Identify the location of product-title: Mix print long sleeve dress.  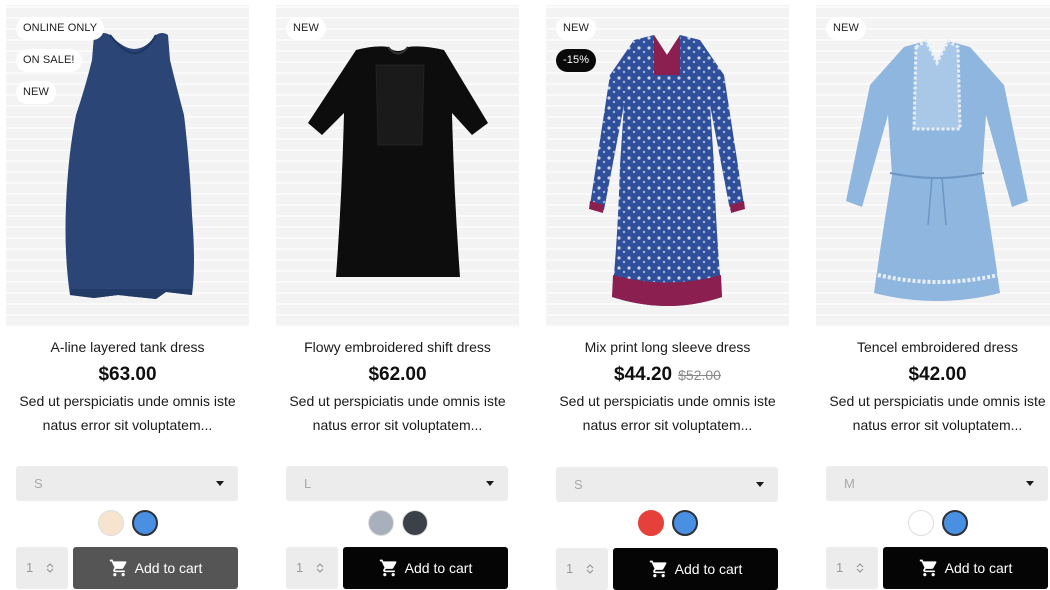
(667, 347).